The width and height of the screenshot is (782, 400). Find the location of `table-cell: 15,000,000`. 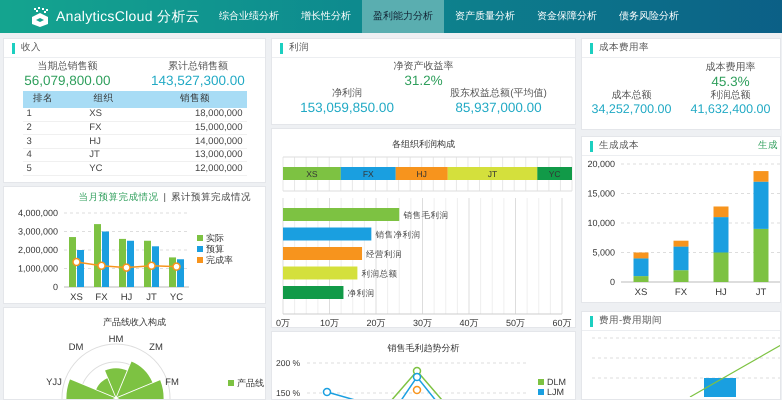

table-cell: 15,000,000 is located at coordinates (194, 128).